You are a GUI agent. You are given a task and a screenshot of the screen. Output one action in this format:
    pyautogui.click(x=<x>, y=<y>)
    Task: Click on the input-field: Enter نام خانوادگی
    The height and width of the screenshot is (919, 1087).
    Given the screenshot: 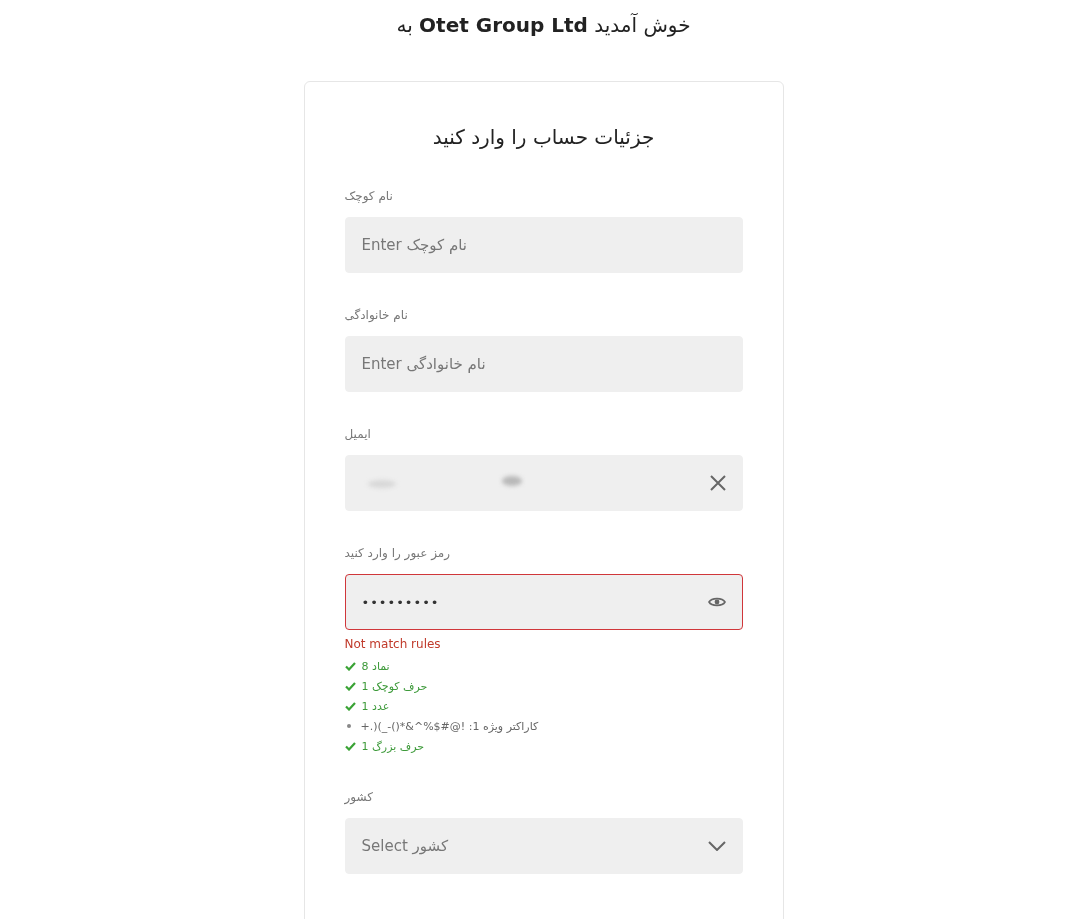 What is the action you would take?
    pyautogui.click(x=543, y=364)
    